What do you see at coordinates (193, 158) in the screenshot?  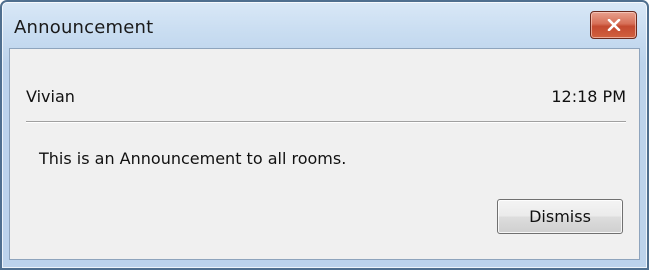 I see `announcement-message: This is an Announcement to all rooms.` at bounding box center [193, 158].